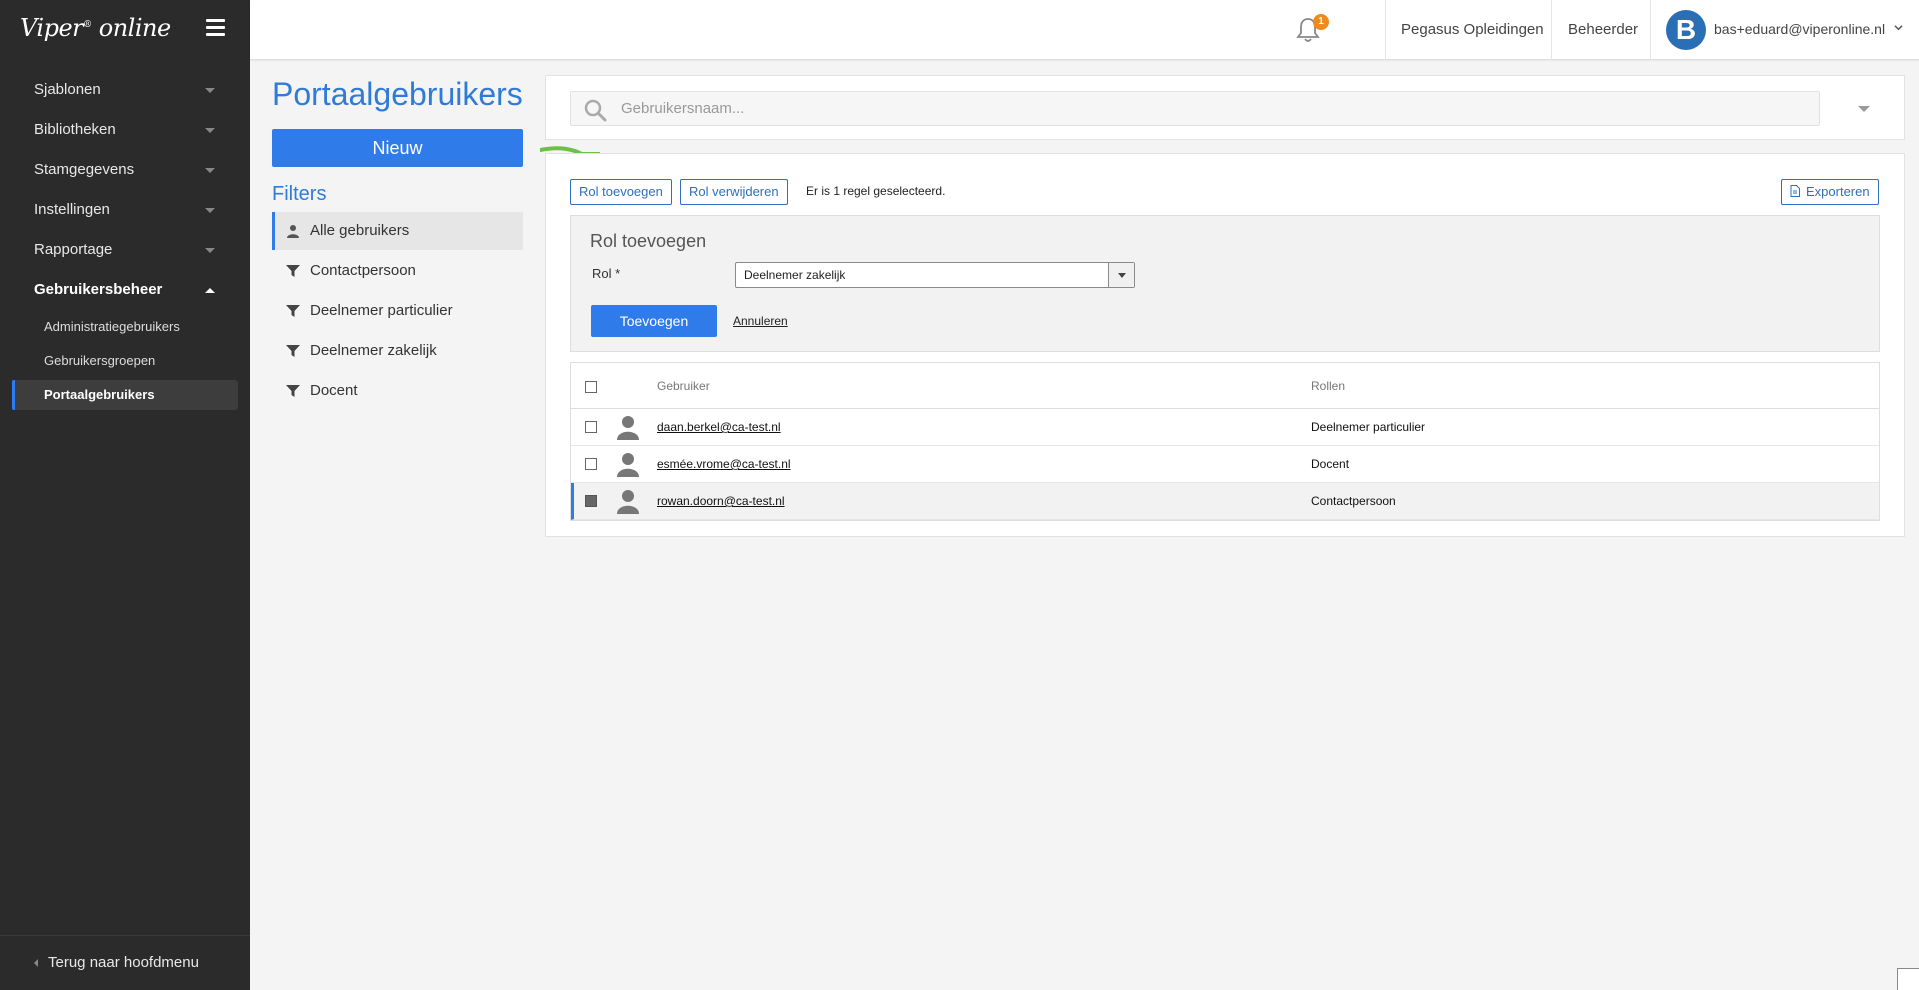 The image size is (1919, 990). Describe the element at coordinates (125, 250) in the screenshot. I see `sidebar-item-rapportage: Rapportage` at that location.